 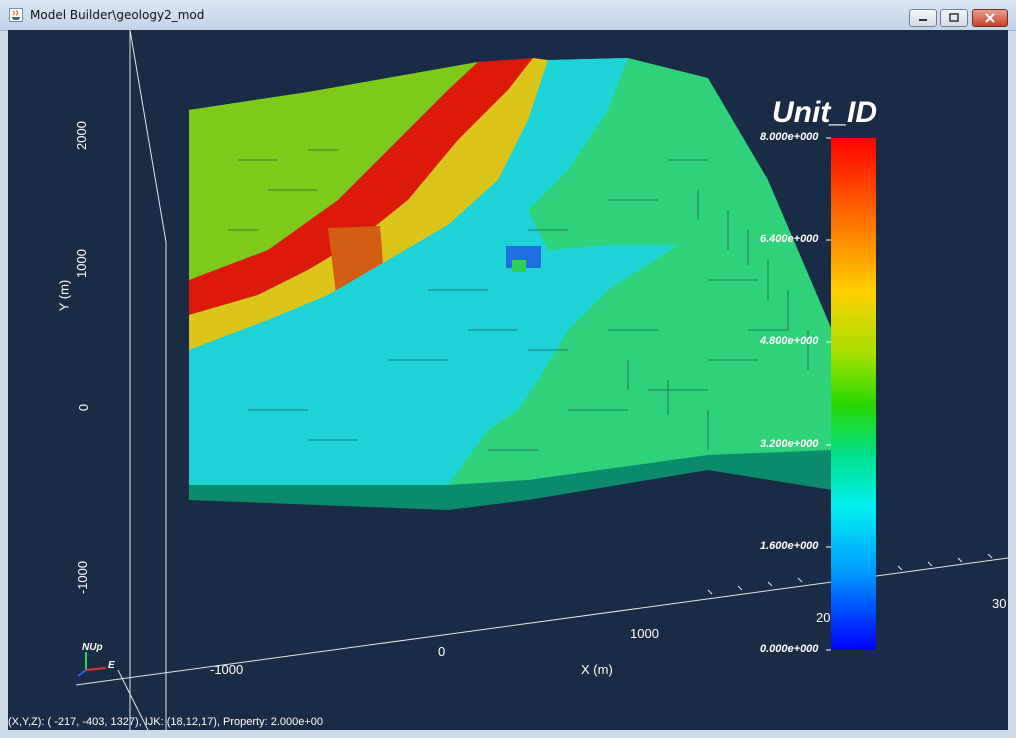 What do you see at coordinates (442, 651) in the screenshot?
I see `x-tick-0: 0` at bounding box center [442, 651].